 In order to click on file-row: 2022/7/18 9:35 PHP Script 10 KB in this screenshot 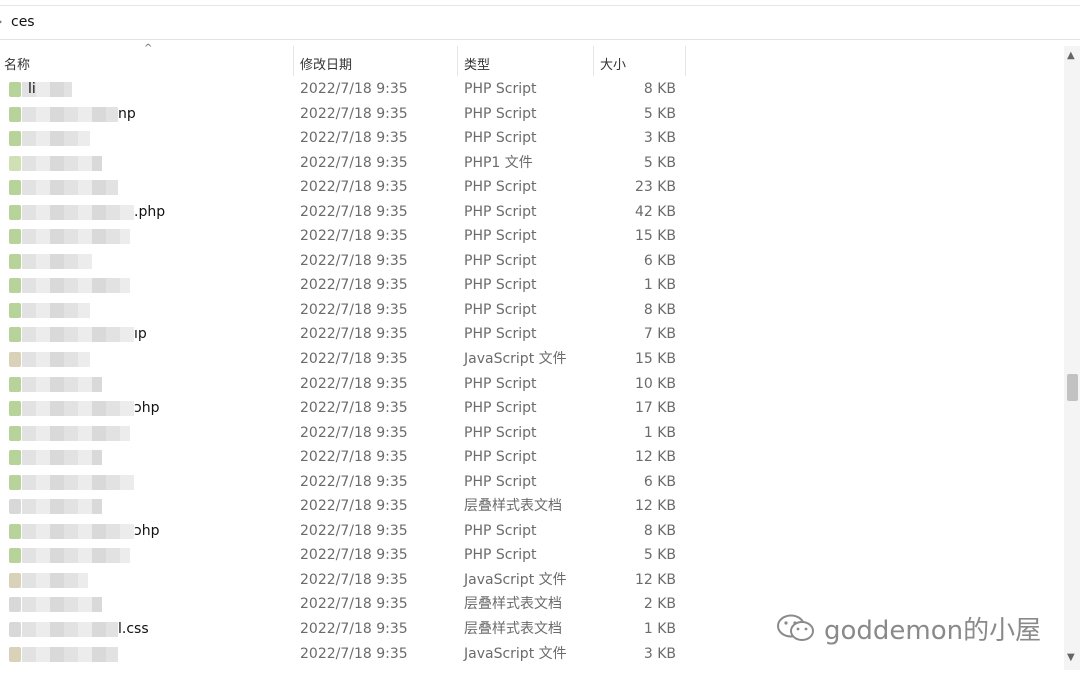, I will do `click(532, 384)`.